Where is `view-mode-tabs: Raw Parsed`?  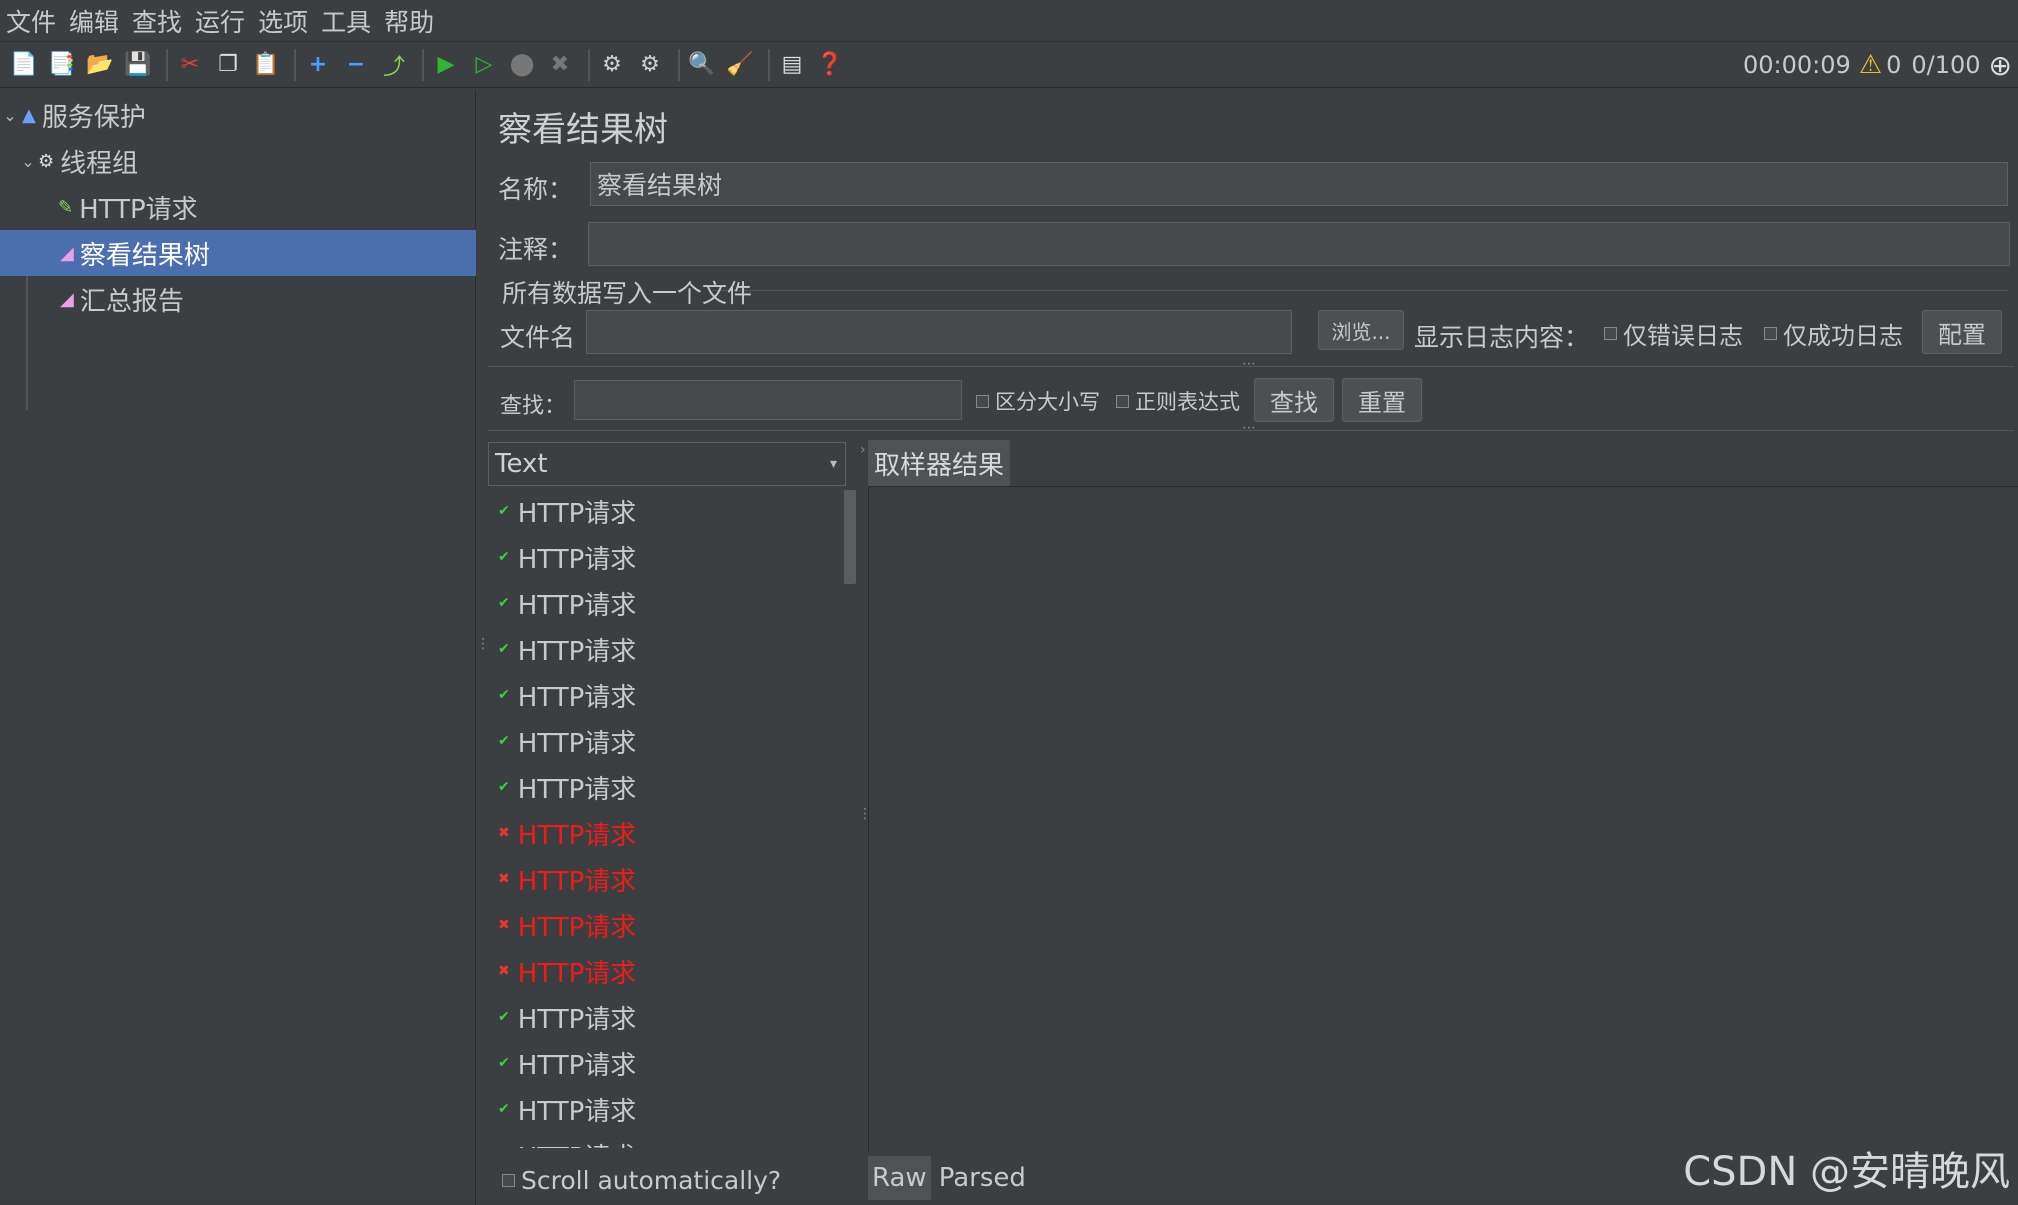 view-mode-tabs: Raw Parsed is located at coordinates (947, 1178).